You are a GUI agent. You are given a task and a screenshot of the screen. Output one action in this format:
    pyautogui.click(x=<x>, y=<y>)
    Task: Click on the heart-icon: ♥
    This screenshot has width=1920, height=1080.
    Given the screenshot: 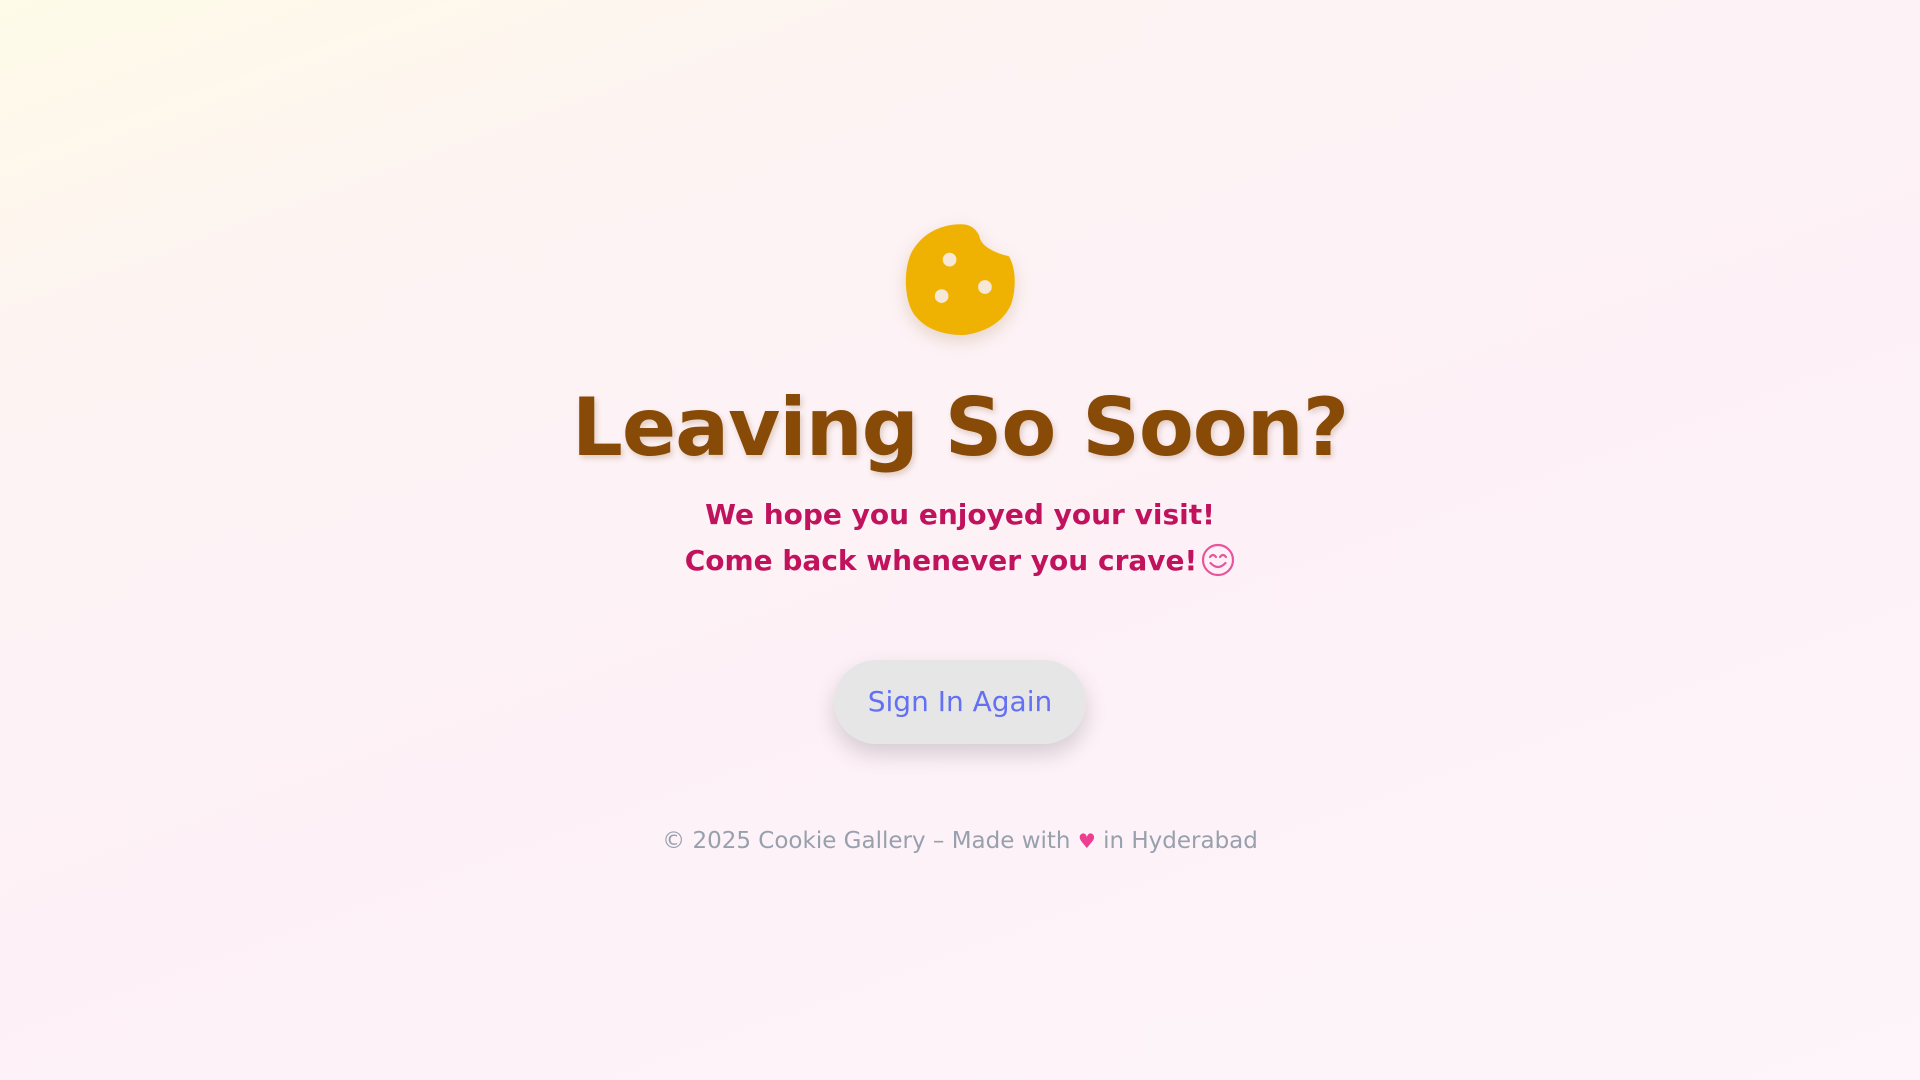 What is the action you would take?
    pyautogui.click(x=1086, y=841)
    